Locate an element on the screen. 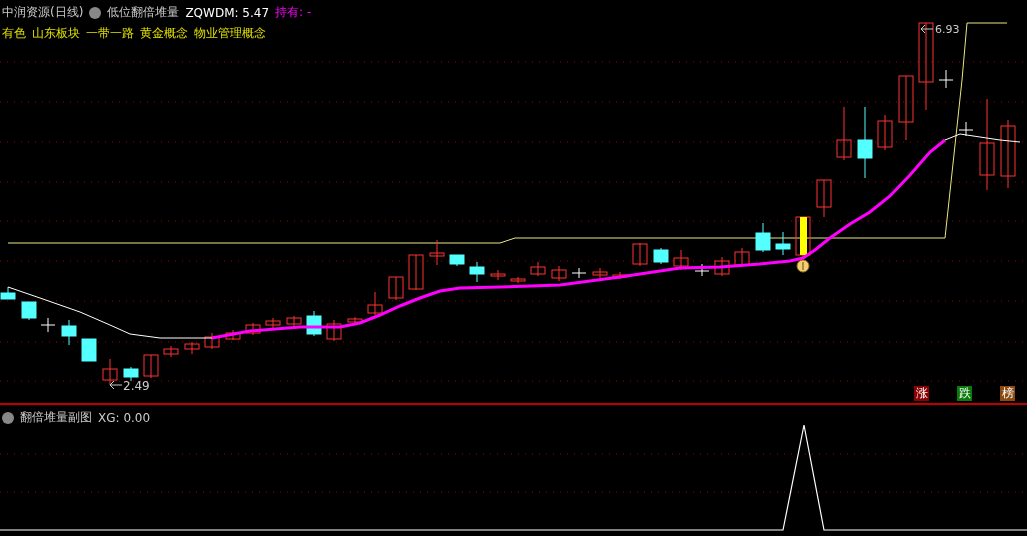  concept-tag: 黄金概念 is located at coordinates (164, 33).